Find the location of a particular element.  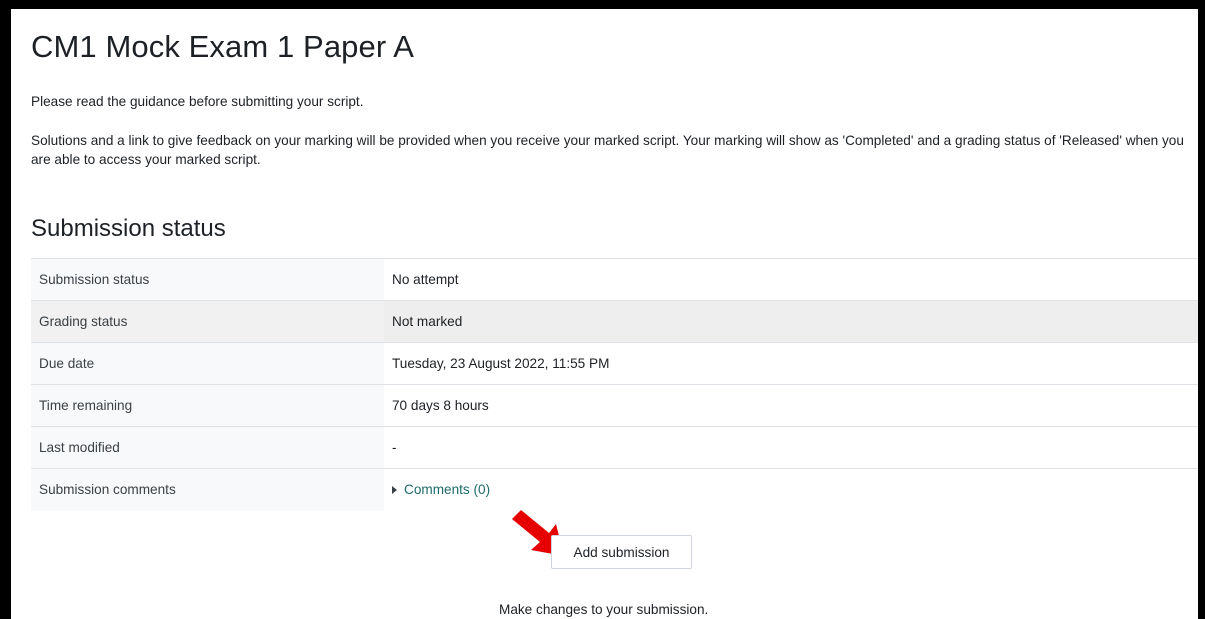

row-value: - is located at coordinates (791, 447).